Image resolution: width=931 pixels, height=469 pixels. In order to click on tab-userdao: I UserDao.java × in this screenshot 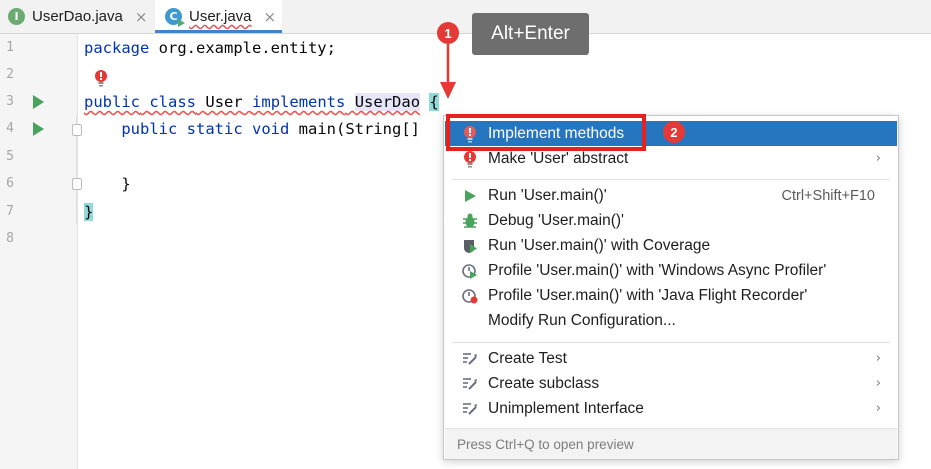, I will do `click(75, 16)`.